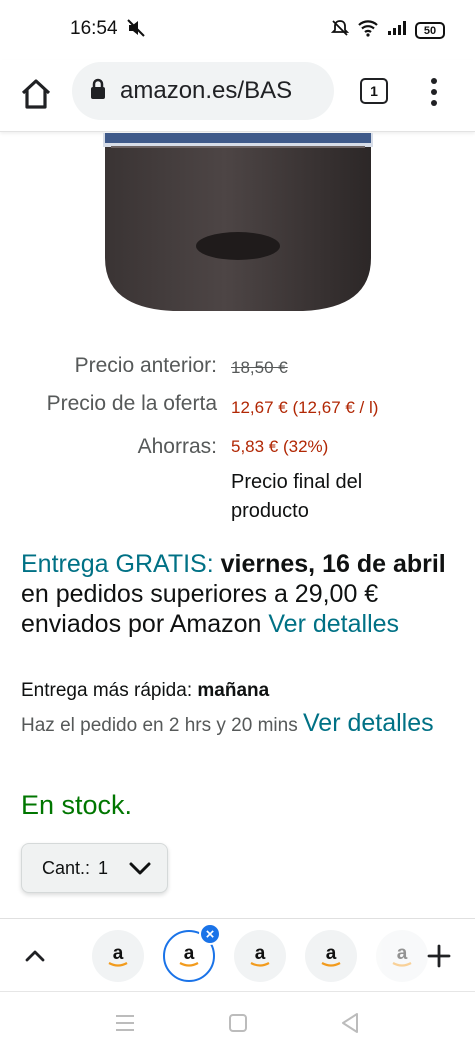  What do you see at coordinates (177, 446) in the screenshot?
I see `savings-label: Ahorras:` at bounding box center [177, 446].